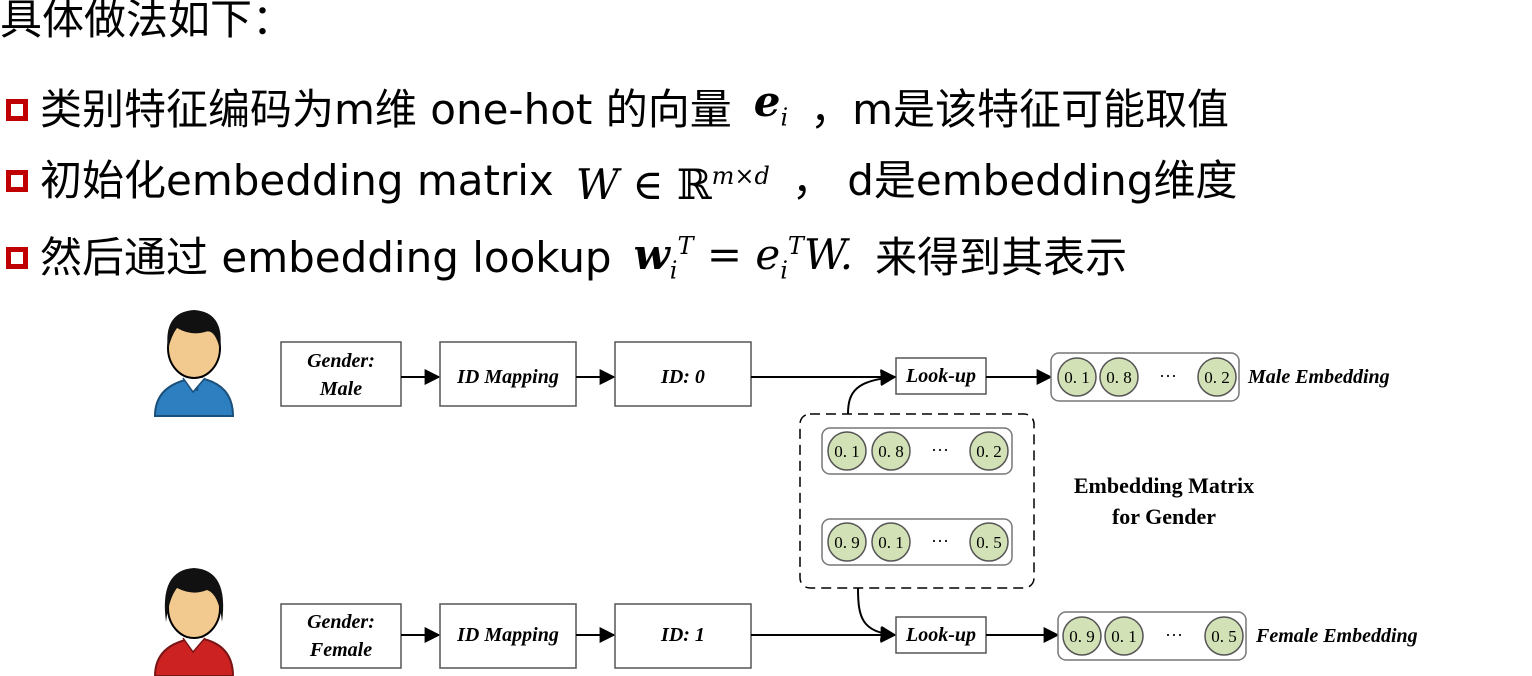  What do you see at coordinates (326, 258) in the screenshot?
I see `bullet-text: 然后通过 embedding lookup` at bounding box center [326, 258].